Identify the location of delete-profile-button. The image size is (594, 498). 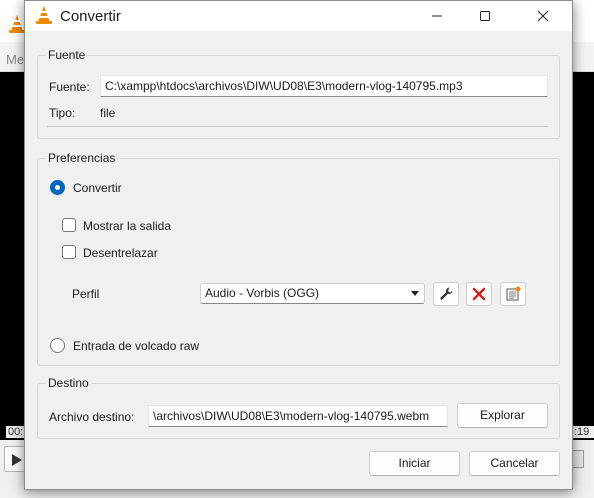
(479, 294).